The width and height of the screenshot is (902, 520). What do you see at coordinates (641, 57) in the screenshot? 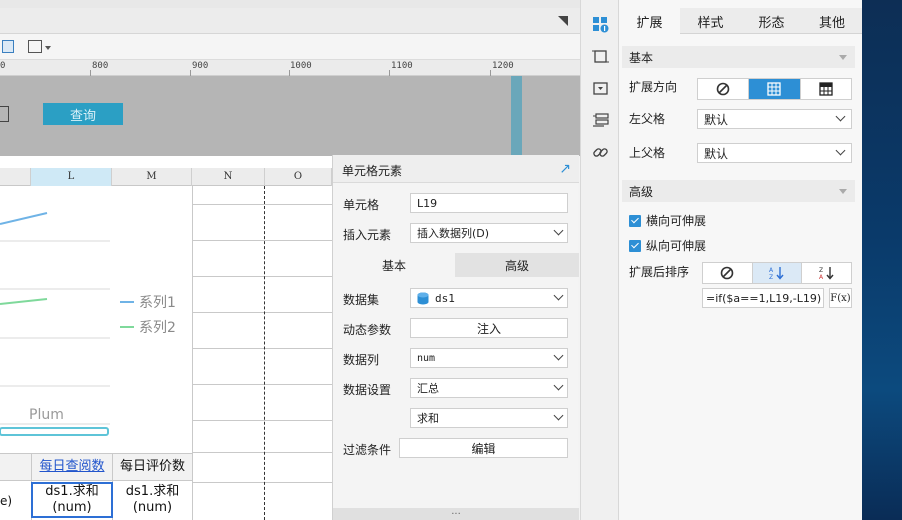
I see `section-basic-title: 基本` at bounding box center [641, 57].